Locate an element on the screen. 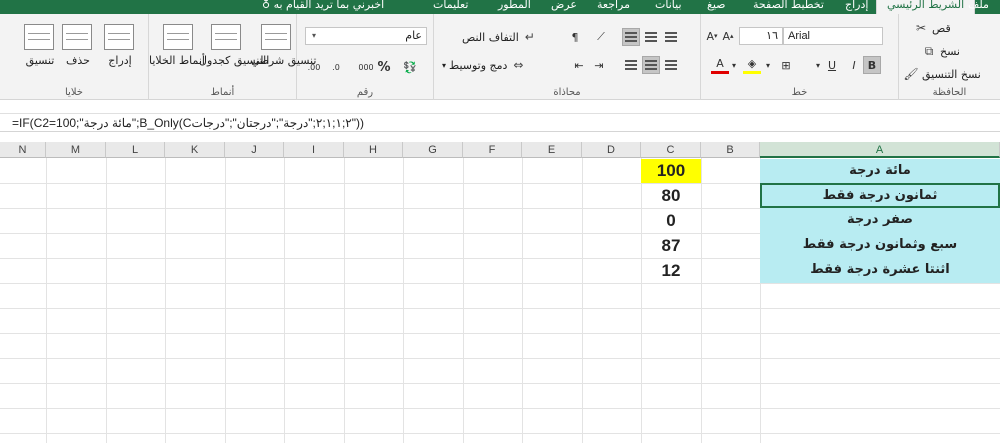  borders-icon: ⊞ is located at coordinates (786, 65).